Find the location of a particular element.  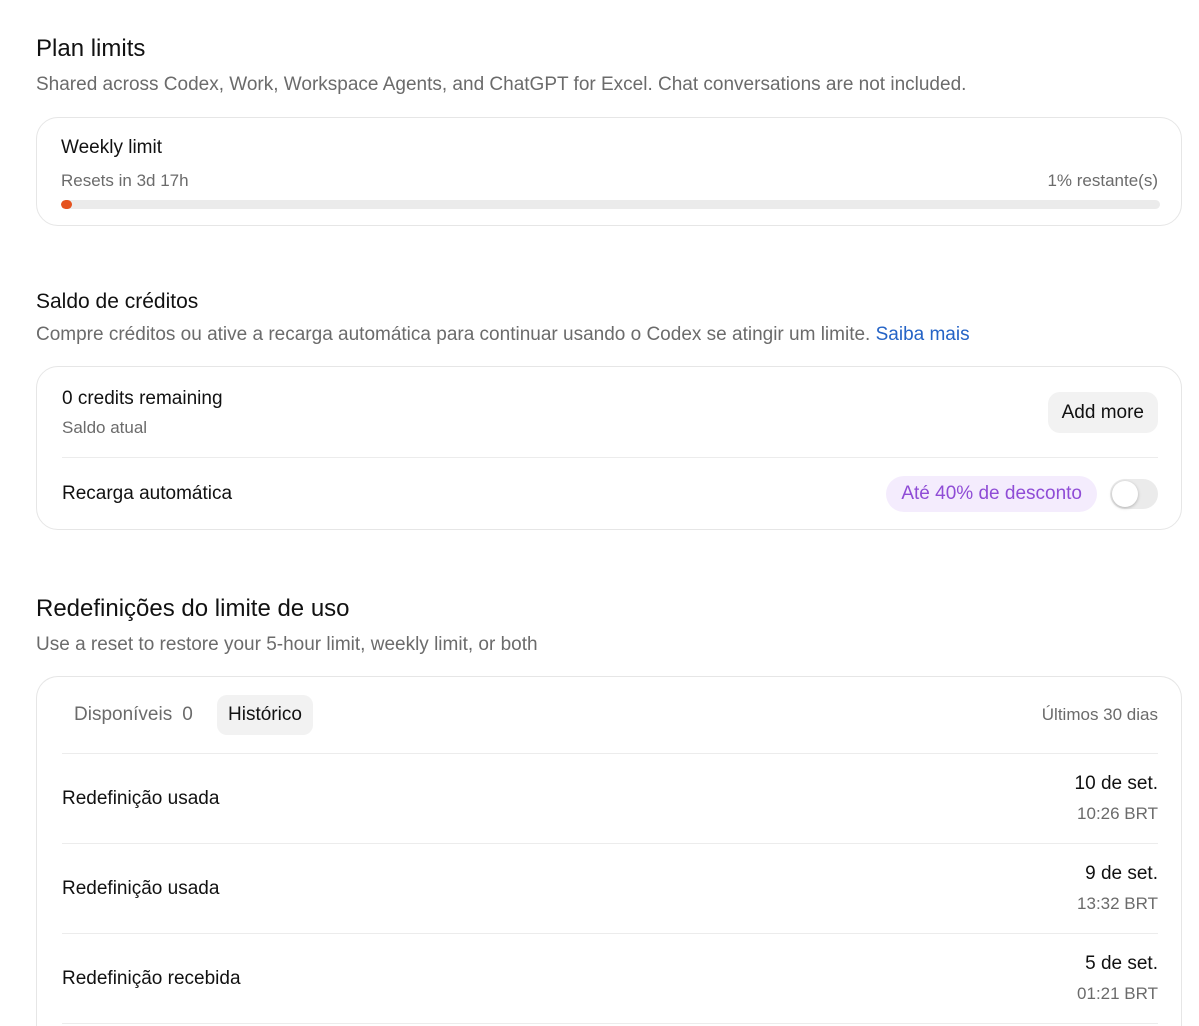

history-row-time: 01:21 BRT is located at coordinates (1117, 993).